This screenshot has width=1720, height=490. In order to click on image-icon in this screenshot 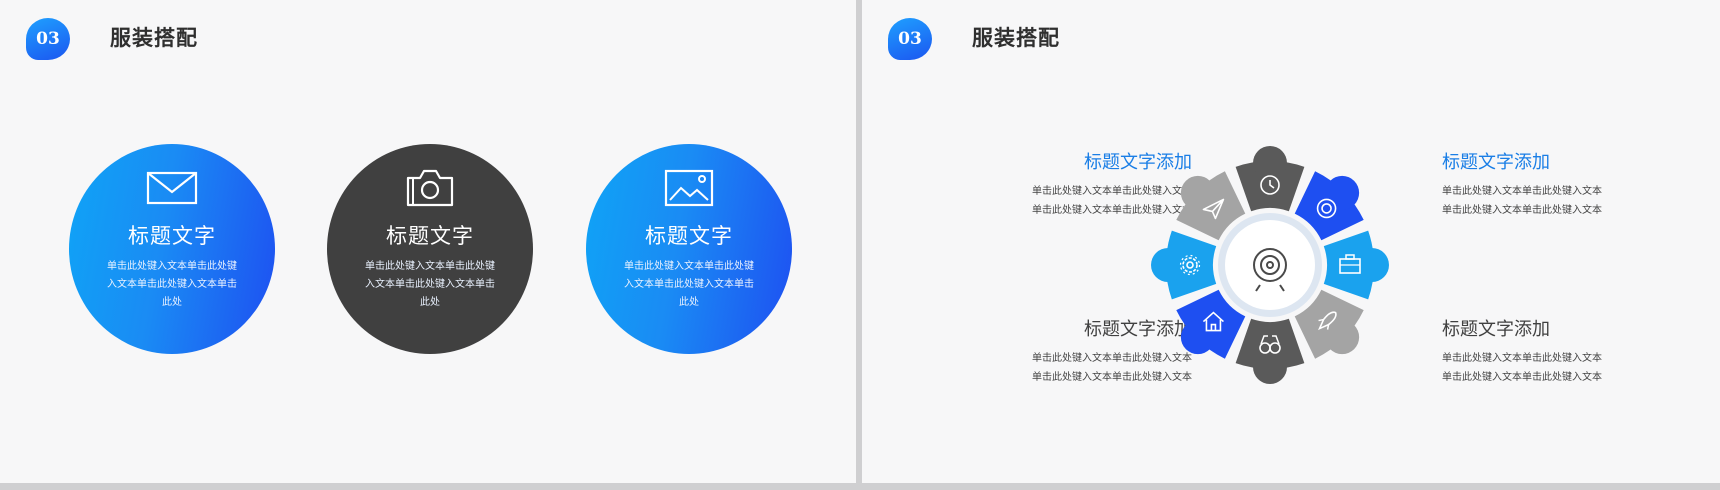, I will do `click(689, 188)`.